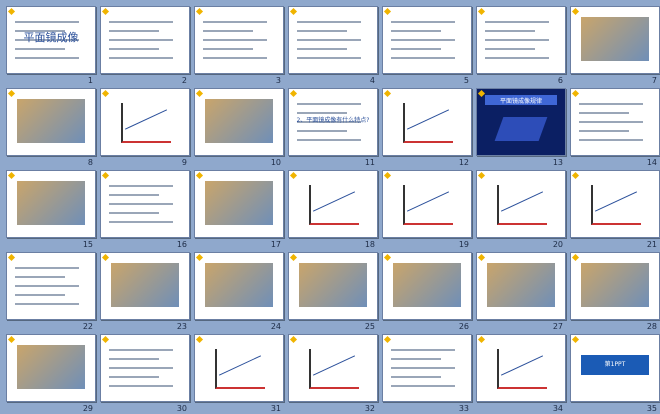  I want to click on slide-number: 22, so click(87, 326).